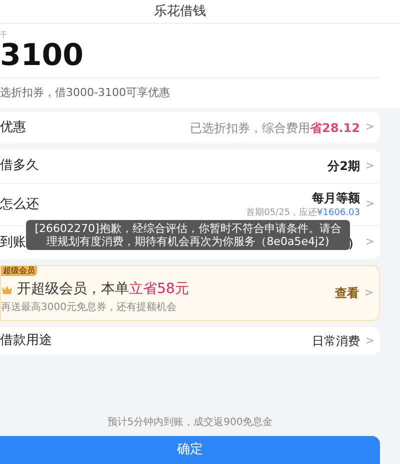 The width and height of the screenshot is (400, 464). I want to click on page-title: 乐花借钱, so click(180, 11).